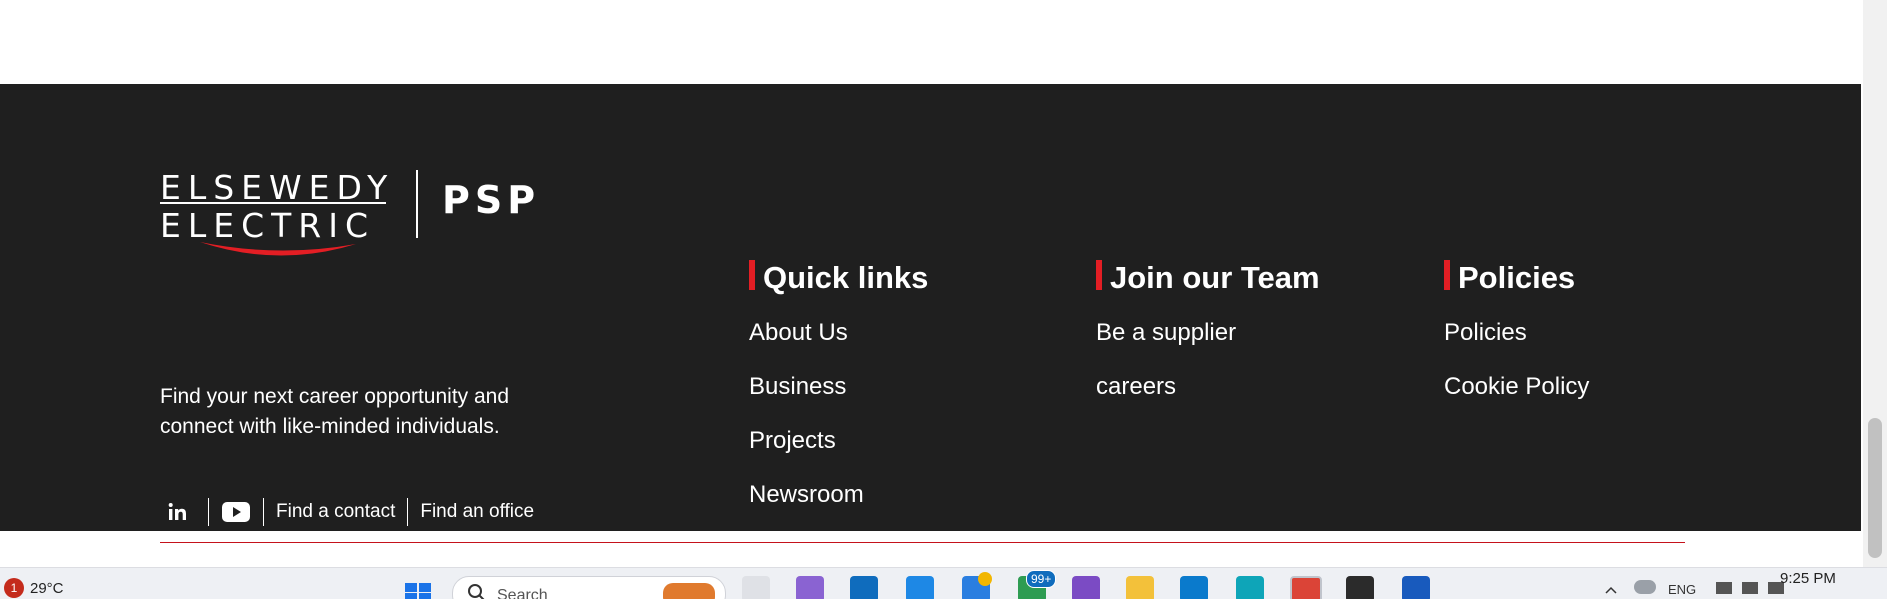 The height and width of the screenshot is (599, 1887). What do you see at coordinates (1140, 587) in the screenshot?
I see `file-explorer-icon` at bounding box center [1140, 587].